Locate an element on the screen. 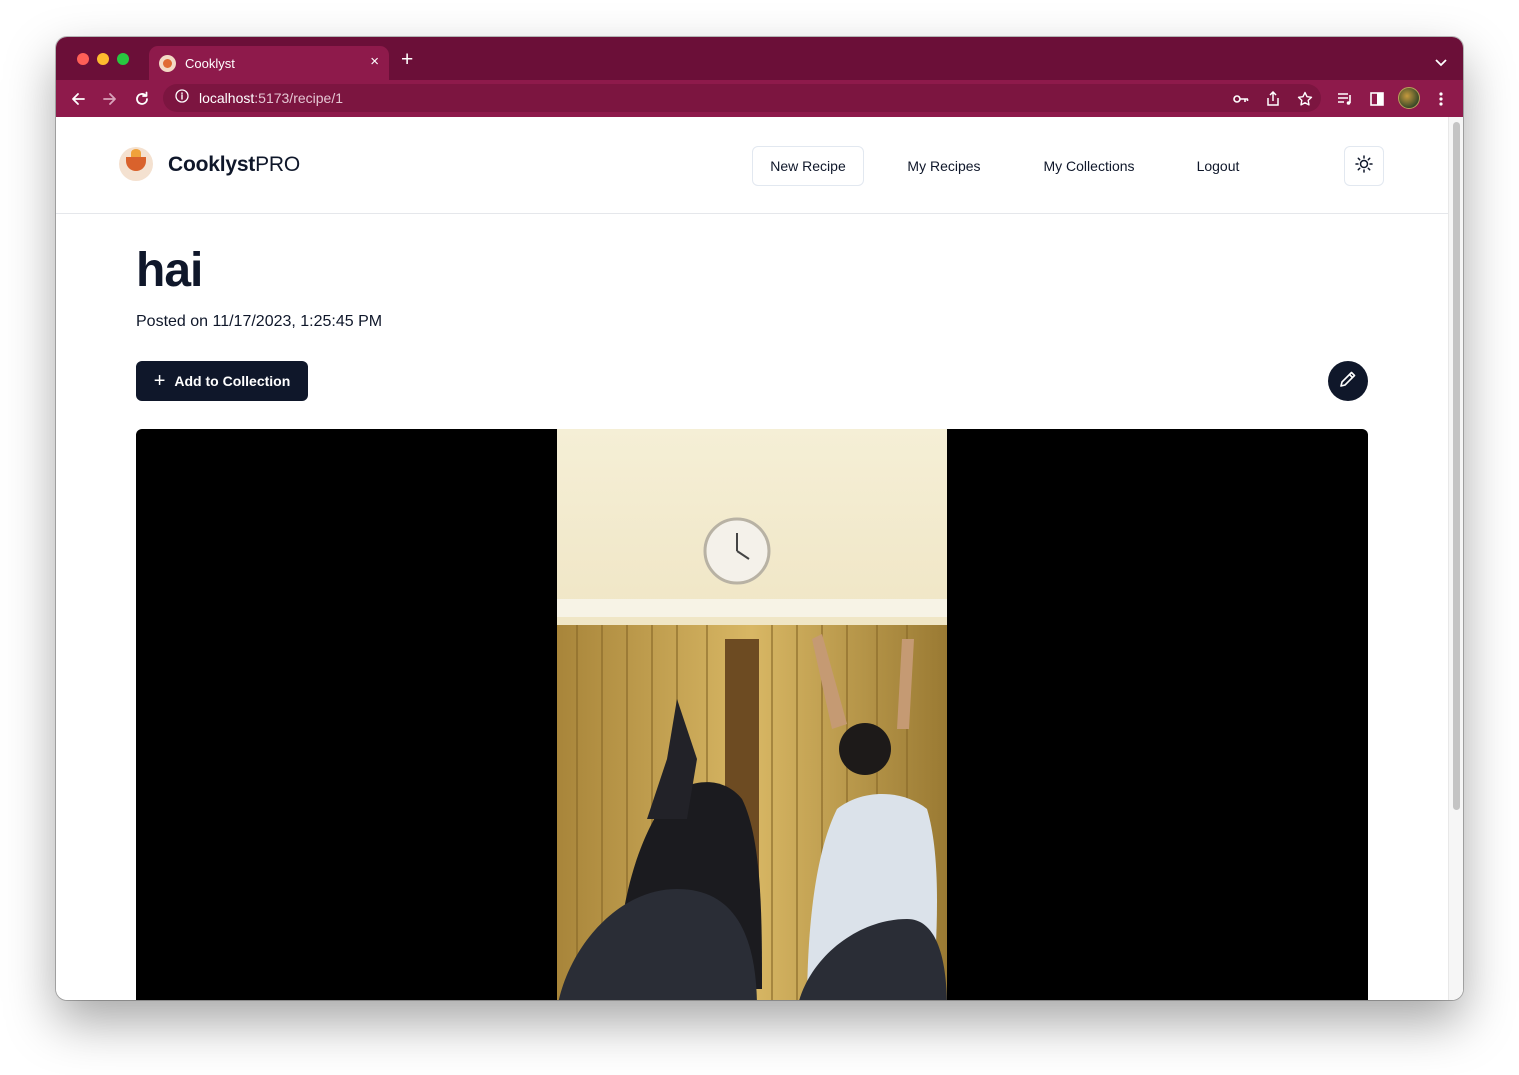  edit-recipe-button is located at coordinates (1348, 381).